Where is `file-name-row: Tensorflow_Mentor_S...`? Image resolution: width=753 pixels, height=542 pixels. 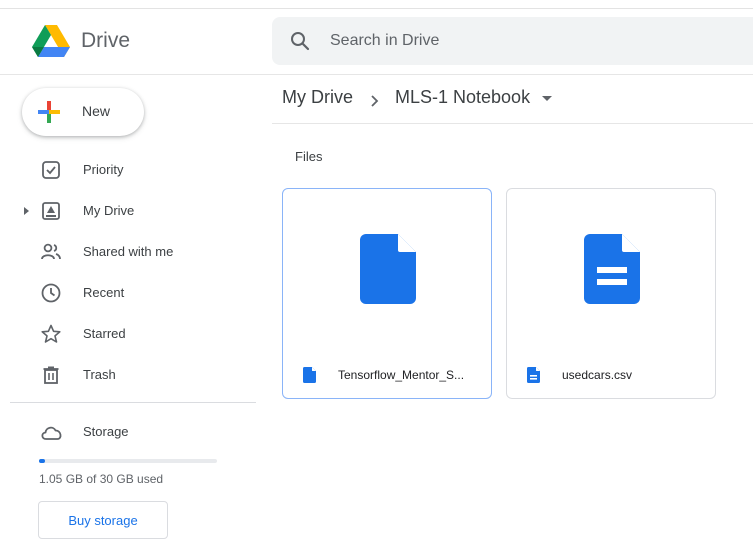 file-name-row: Tensorflow_Mentor_S... is located at coordinates (390, 375).